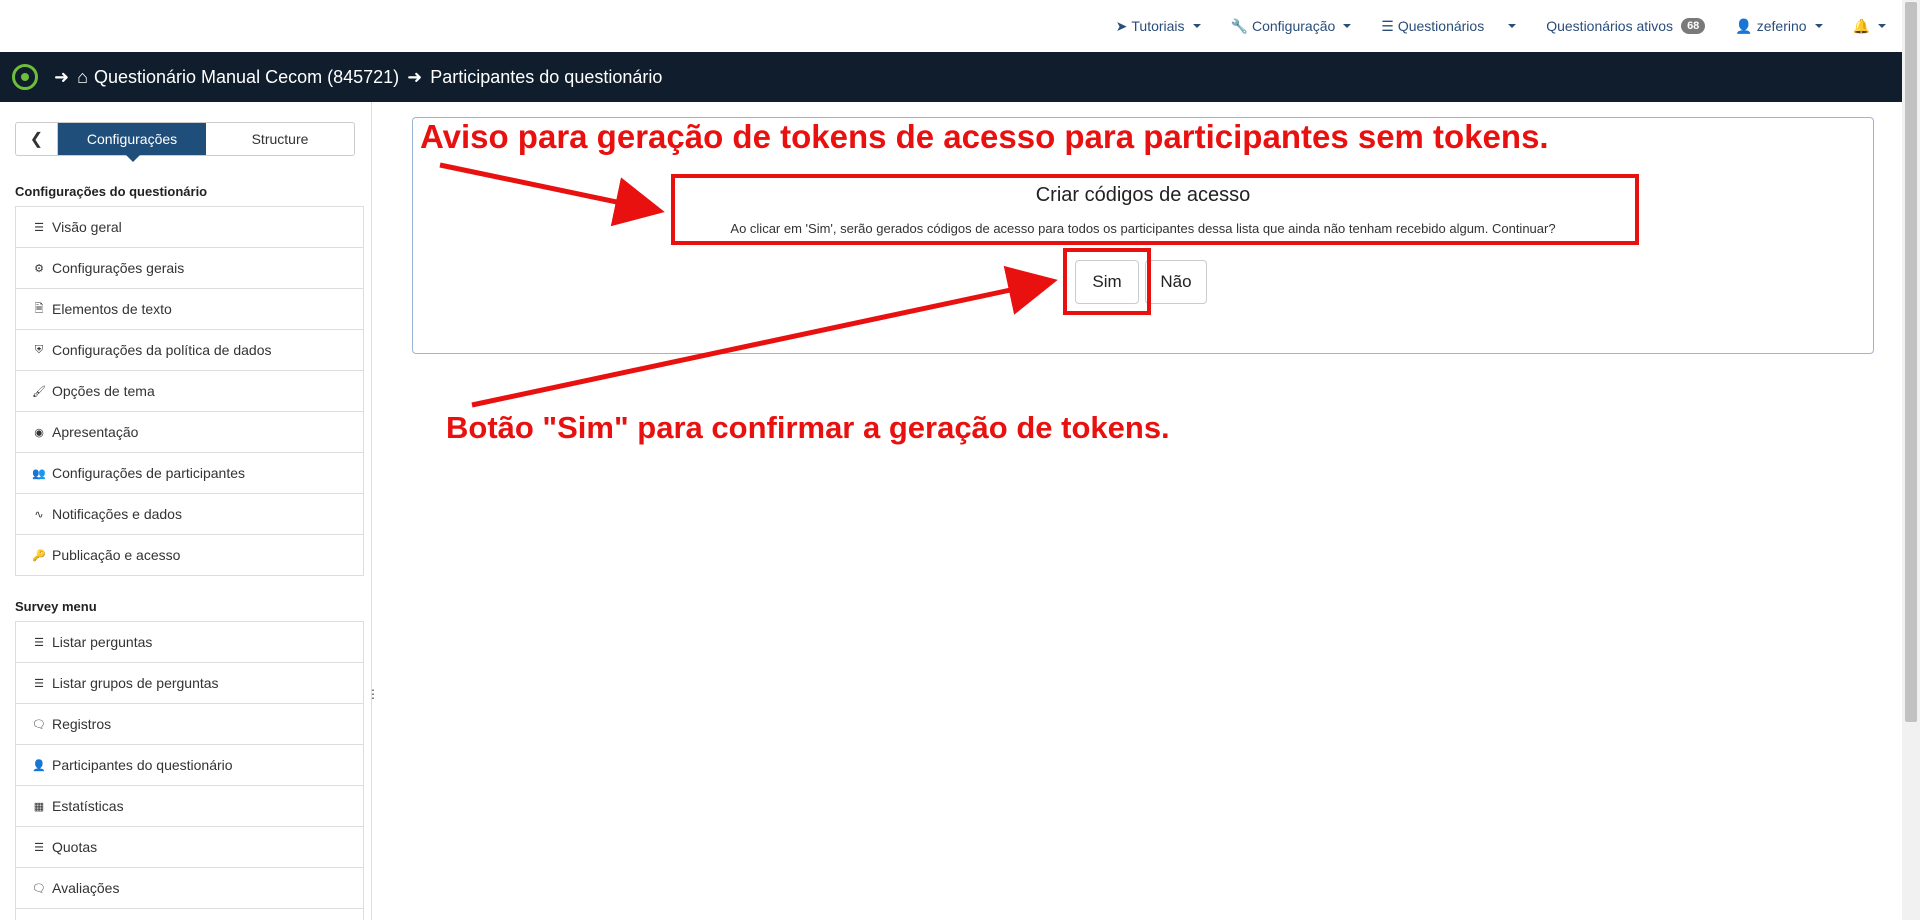 This screenshot has width=1920, height=920. What do you see at coordinates (246, 77) in the screenshot?
I see `breadcrumb-survey-link: Questionário Manual Cecom (845721)` at bounding box center [246, 77].